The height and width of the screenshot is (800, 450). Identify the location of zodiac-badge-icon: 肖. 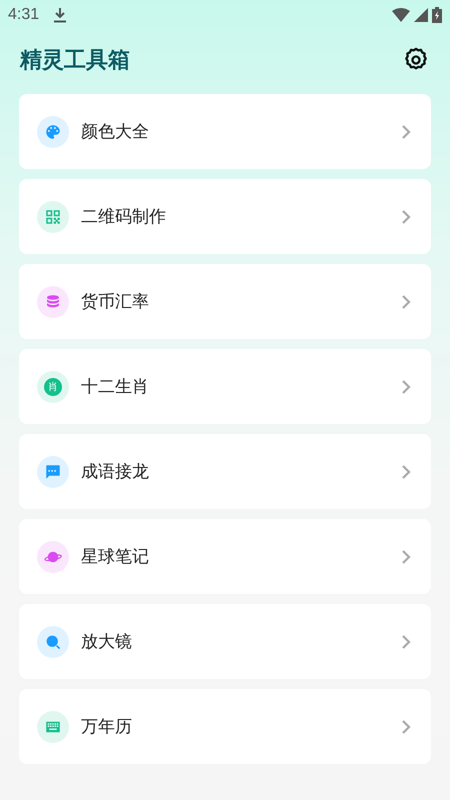
(53, 387).